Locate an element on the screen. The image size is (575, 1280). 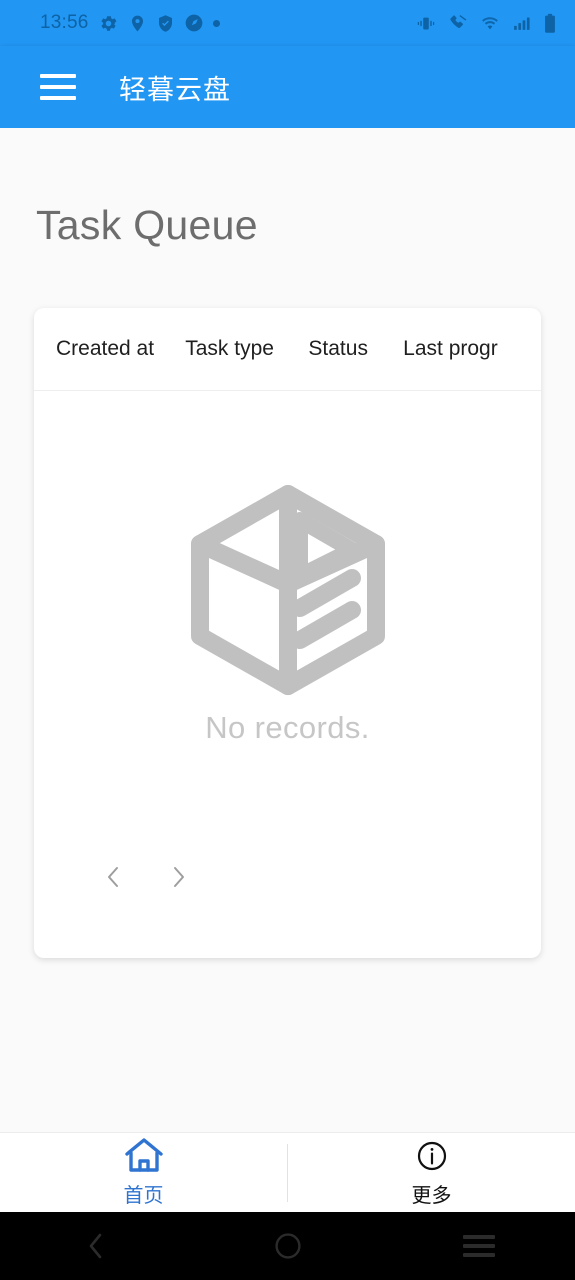
tab-home: 首页 is located at coordinates (143, 1172).